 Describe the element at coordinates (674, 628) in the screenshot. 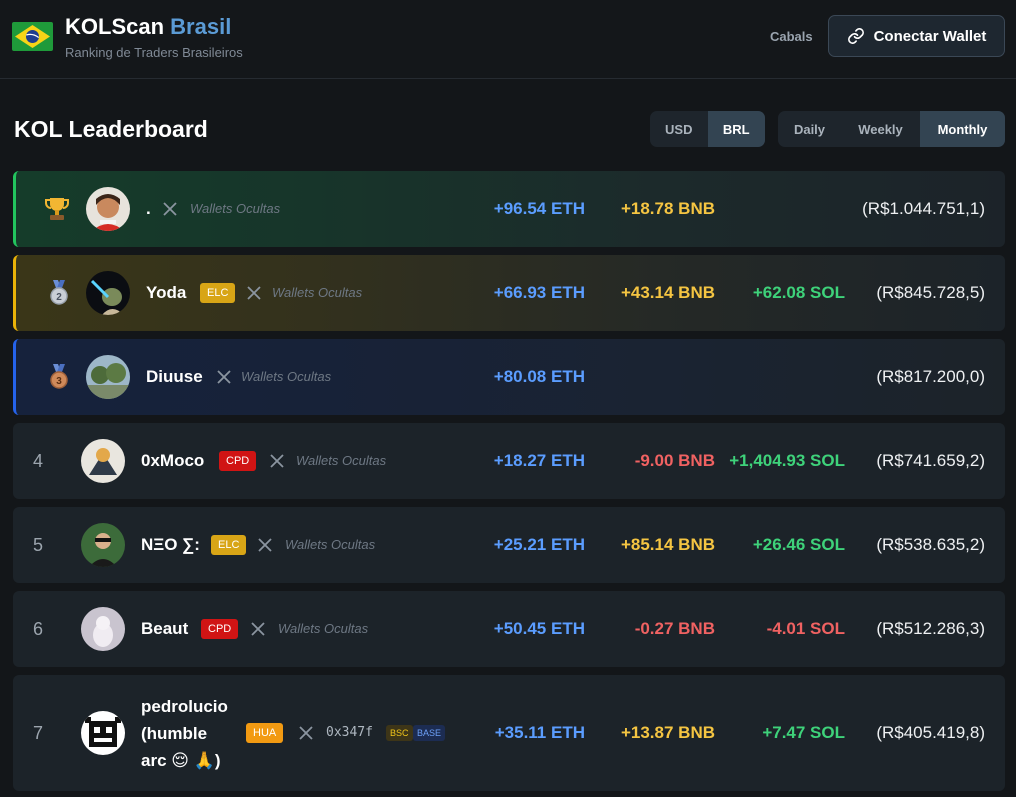

I see `bnb-pnl: -0.27 BNB` at that location.